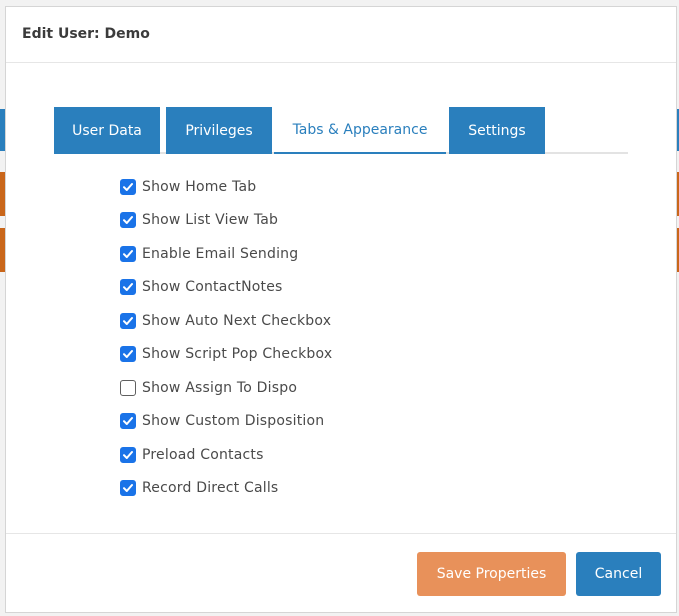 This screenshot has height=616, width=679. I want to click on tab-label: User Data, so click(107, 130).